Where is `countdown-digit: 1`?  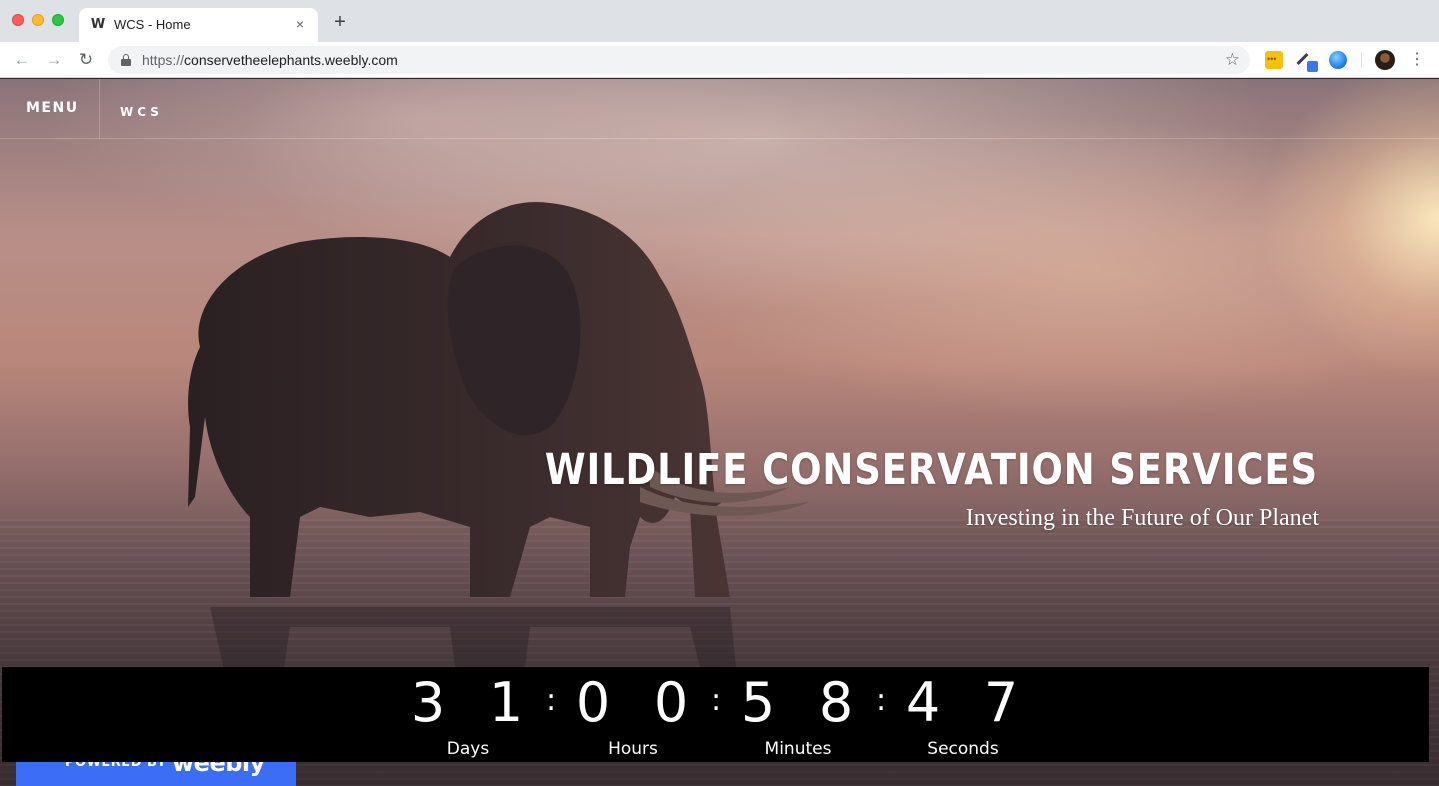
countdown-digit: 1 is located at coordinates (506, 702).